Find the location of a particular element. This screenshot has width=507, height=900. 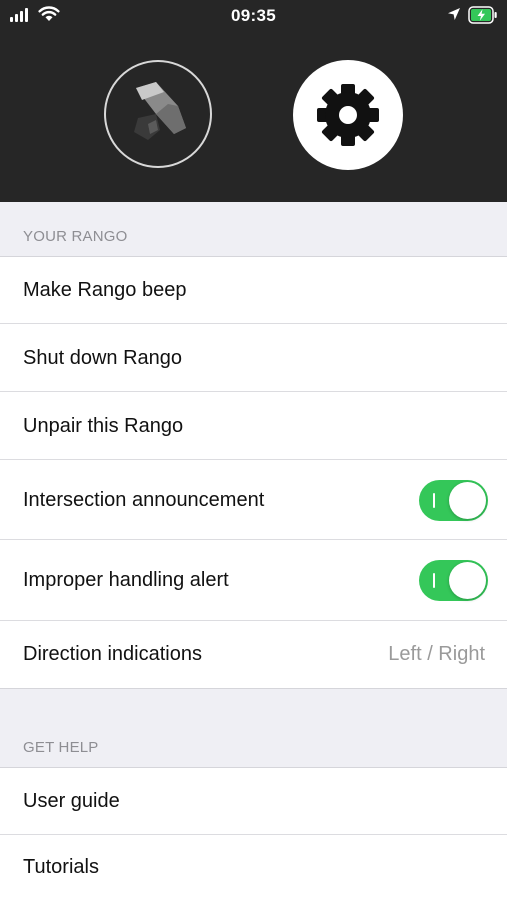

direction-indications-row: Direction indications Left / Right is located at coordinates (253, 654).